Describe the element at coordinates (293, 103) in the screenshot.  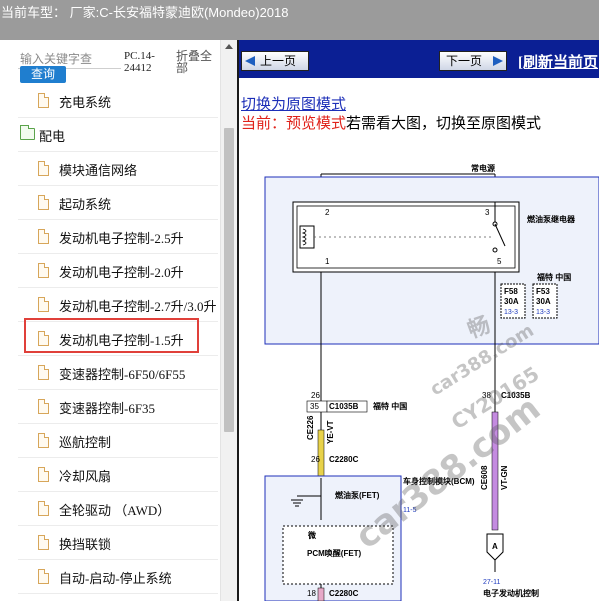
I see `switch-original-mode-link: 切换为原图模式` at that location.